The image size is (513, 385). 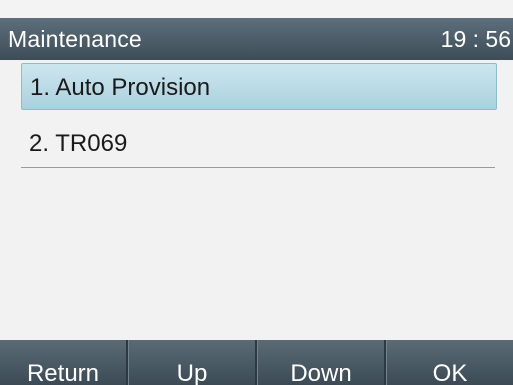 I want to click on clock: 19 : 56, so click(x=475, y=39).